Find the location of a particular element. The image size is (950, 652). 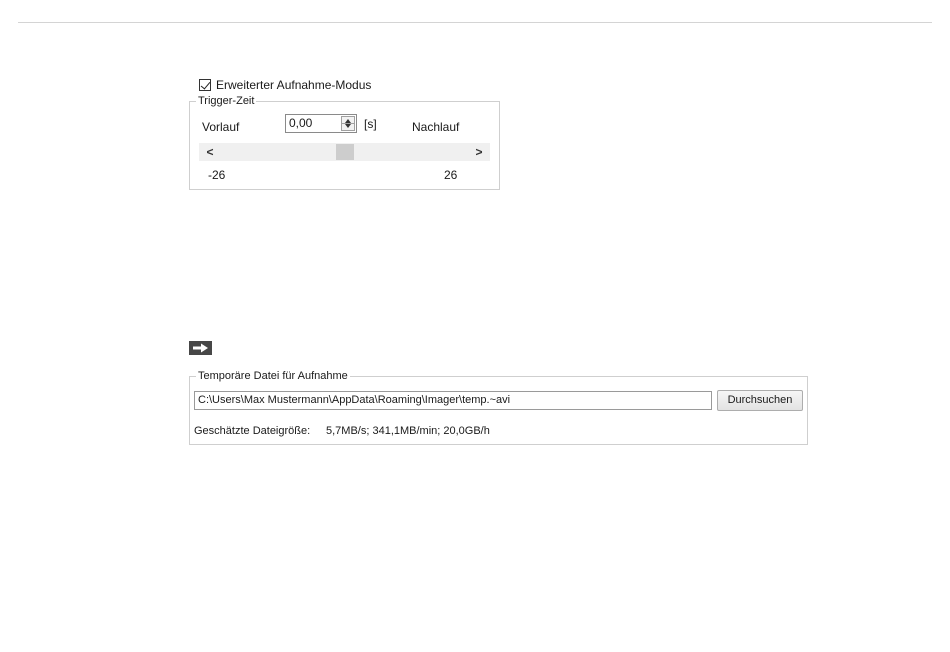

temp-file-title: Temporäre Datei für Aufnahme is located at coordinates (273, 376).